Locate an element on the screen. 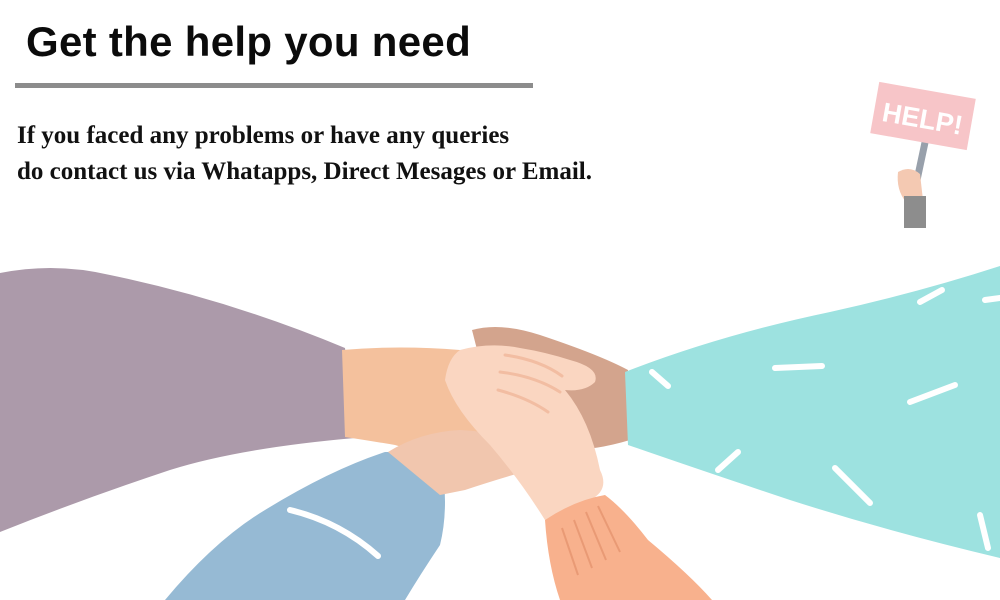  blue-sleeve is located at coordinates (305, 526).